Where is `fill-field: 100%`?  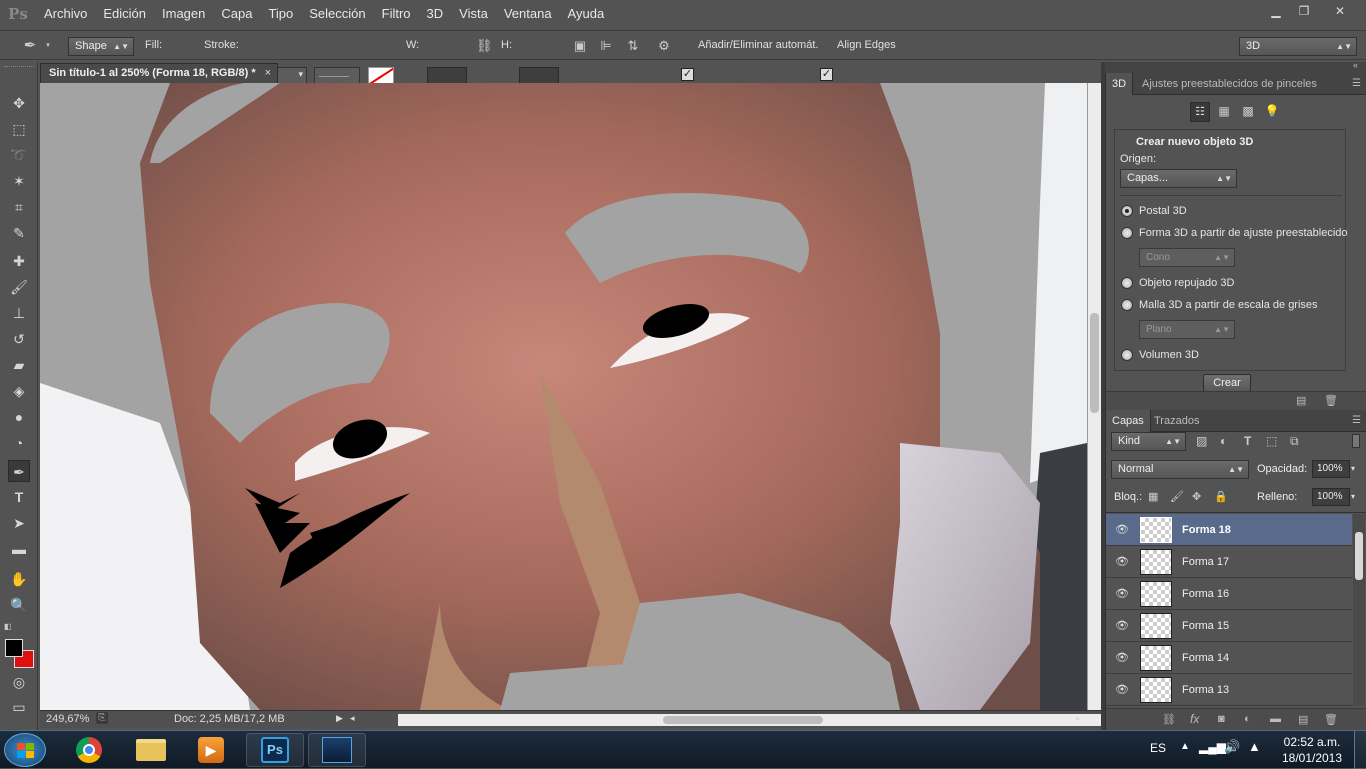
fill-field: 100% is located at coordinates (1331, 497).